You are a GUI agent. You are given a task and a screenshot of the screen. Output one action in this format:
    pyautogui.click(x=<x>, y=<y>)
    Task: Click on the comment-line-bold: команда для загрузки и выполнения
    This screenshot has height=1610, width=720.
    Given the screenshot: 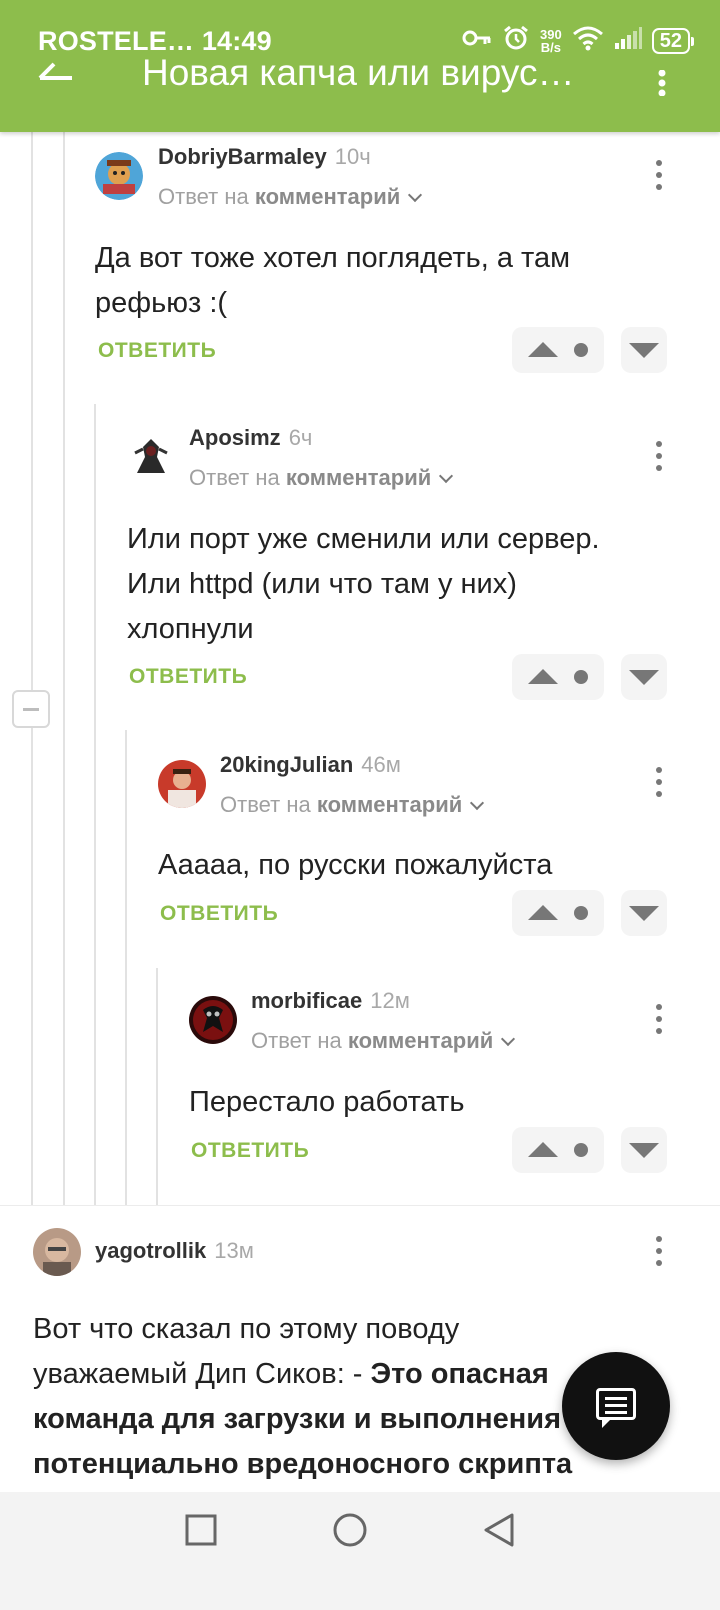 What is the action you would take?
    pyautogui.click(x=297, y=1419)
    